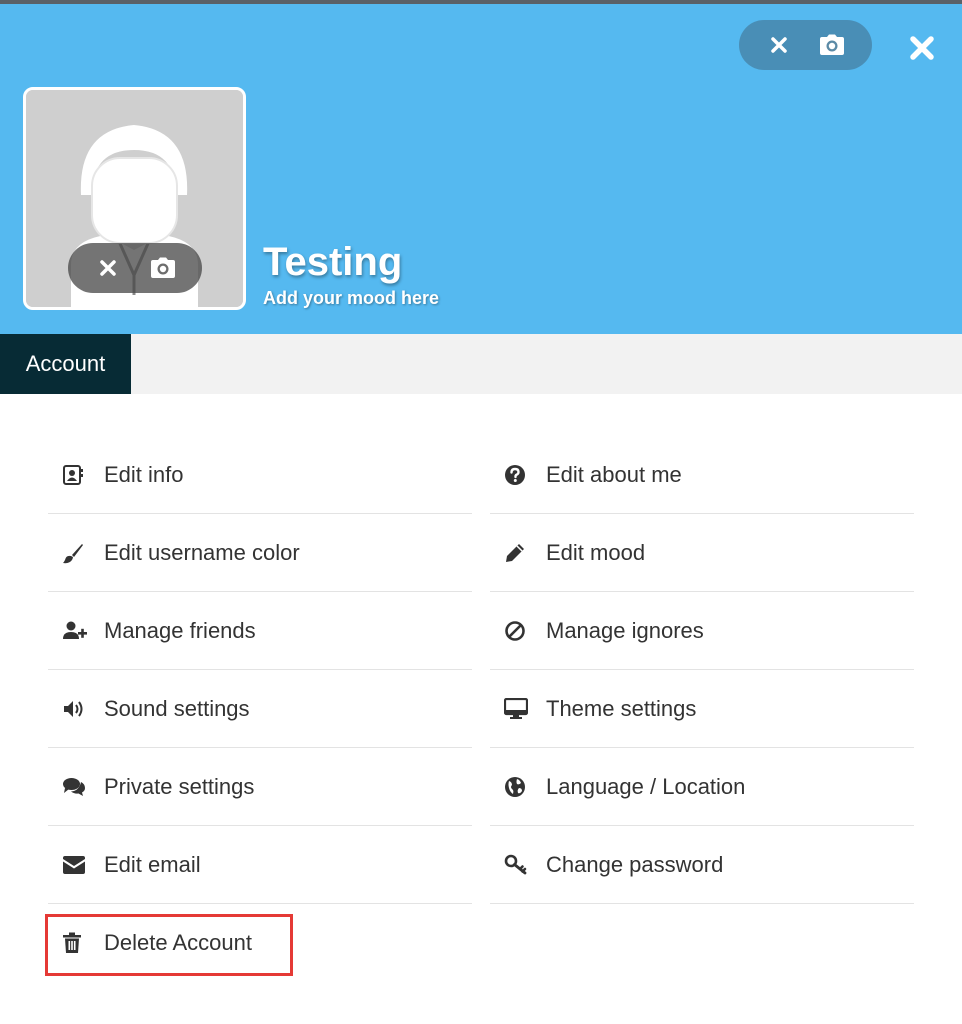 This screenshot has width=962, height=1024. What do you see at coordinates (260, 475) in the screenshot?
I see `edit-info-item: Edit info` at bounding box center [260, 475].